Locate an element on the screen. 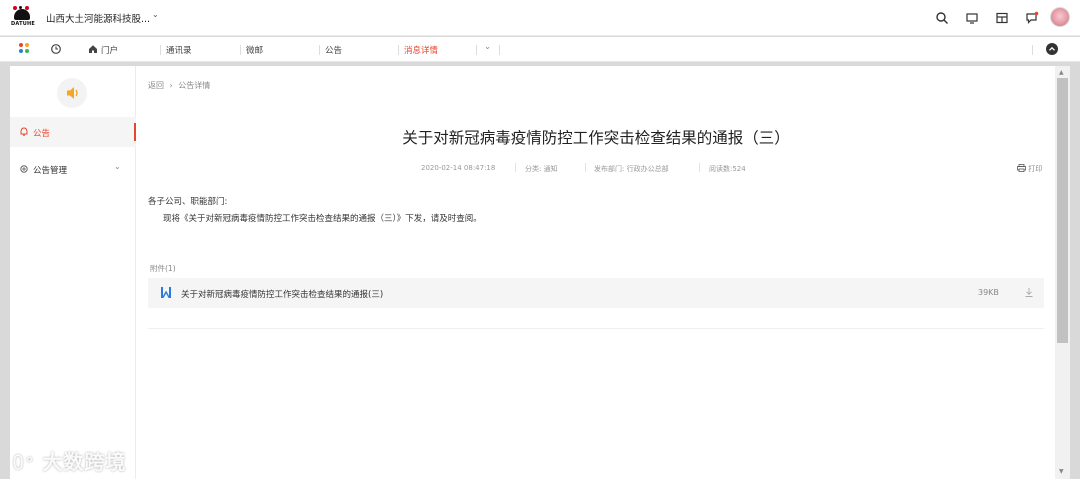 The height and width of the screenshot is (479, 1080). sidebar-item-announcements: 公告 is located at coordinates (73, 132).